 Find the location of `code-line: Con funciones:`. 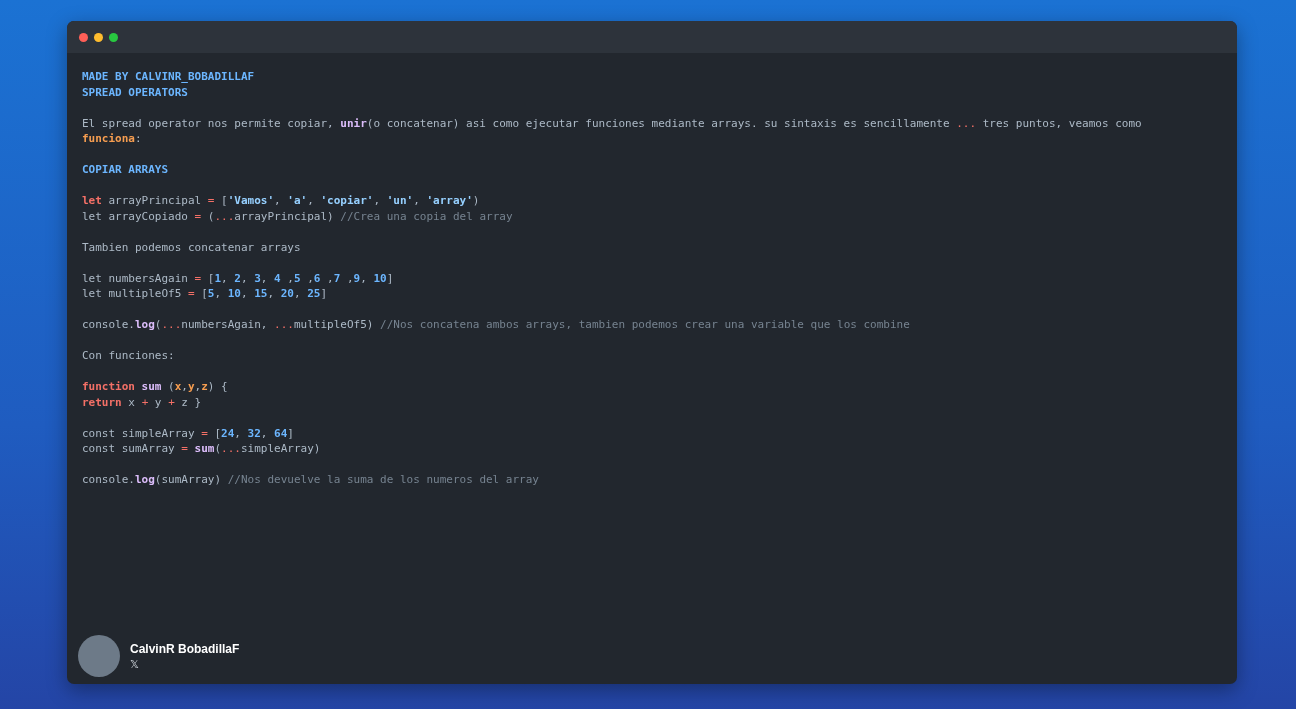

code-line: Con funciones: is located at coordinates (129, 356).